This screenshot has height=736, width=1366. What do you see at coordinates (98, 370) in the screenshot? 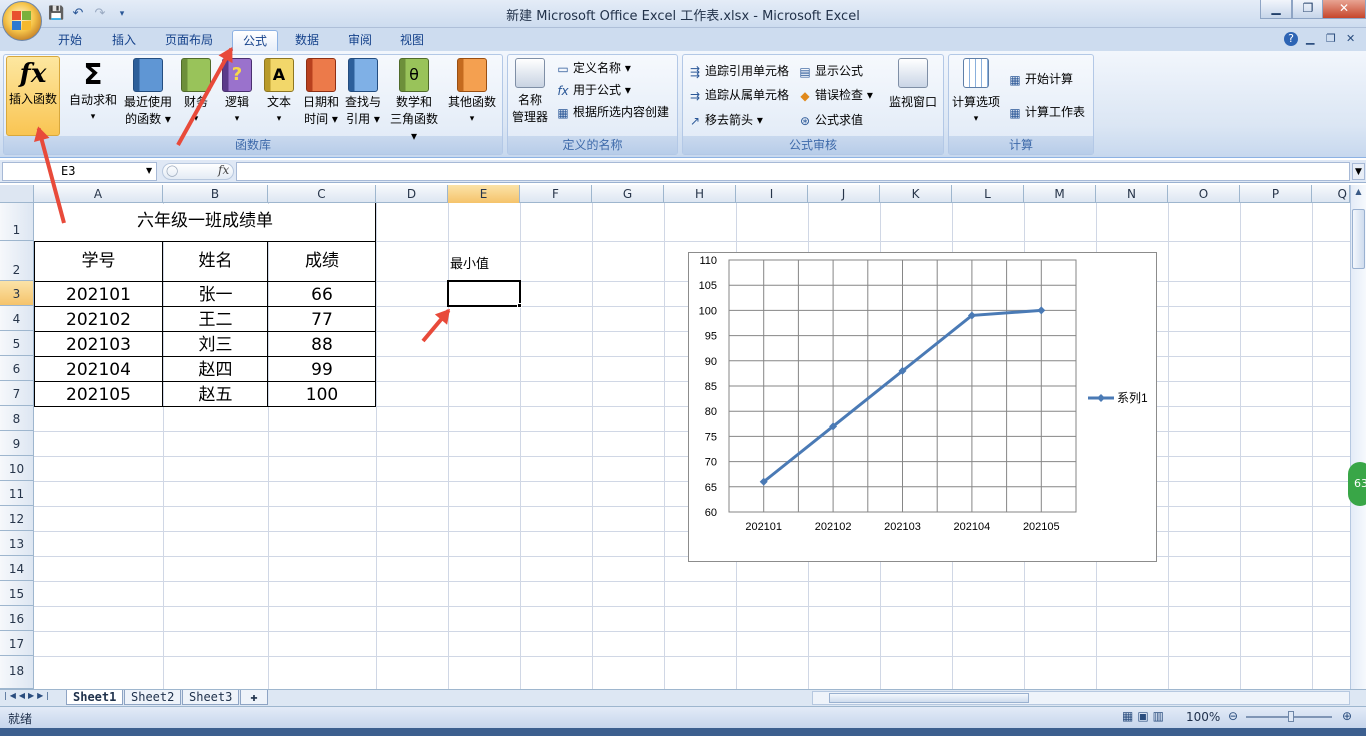
I see `cell-student-id: 202104` at bounding box center [98, 370].